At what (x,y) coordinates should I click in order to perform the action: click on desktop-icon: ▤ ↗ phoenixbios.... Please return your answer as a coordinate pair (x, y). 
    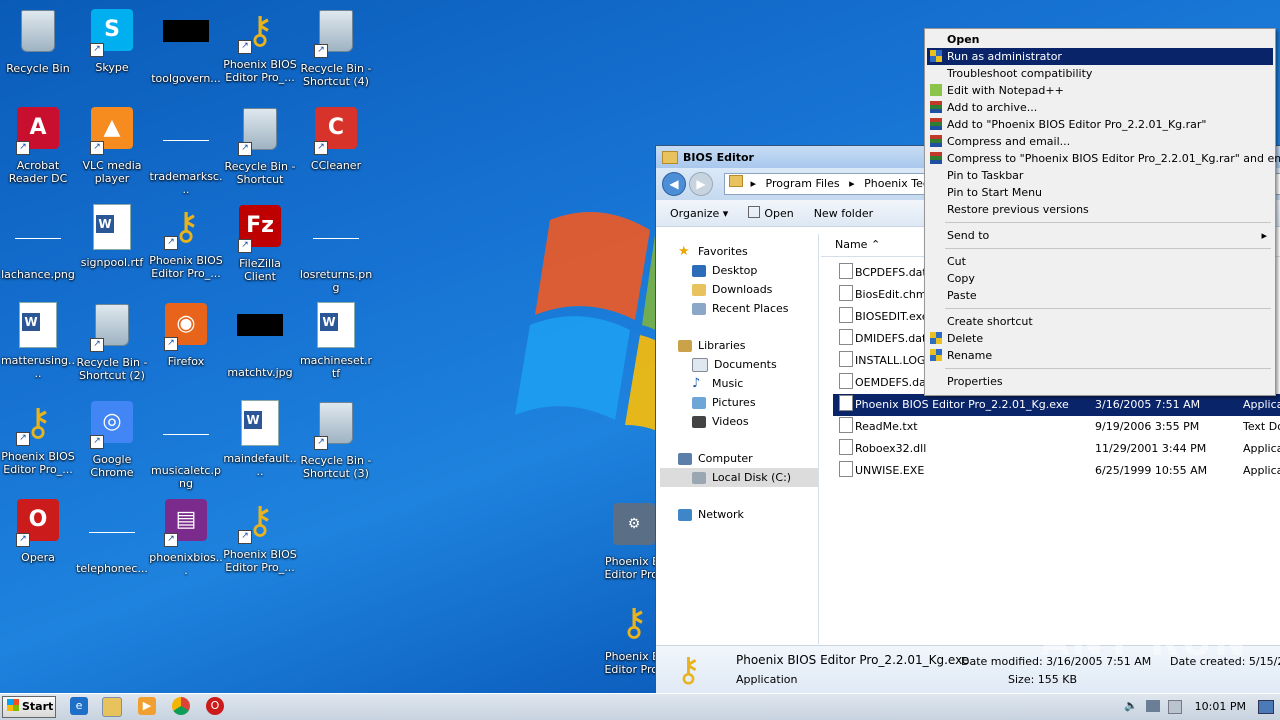
    Looking at the image, I should click on (186, 536).